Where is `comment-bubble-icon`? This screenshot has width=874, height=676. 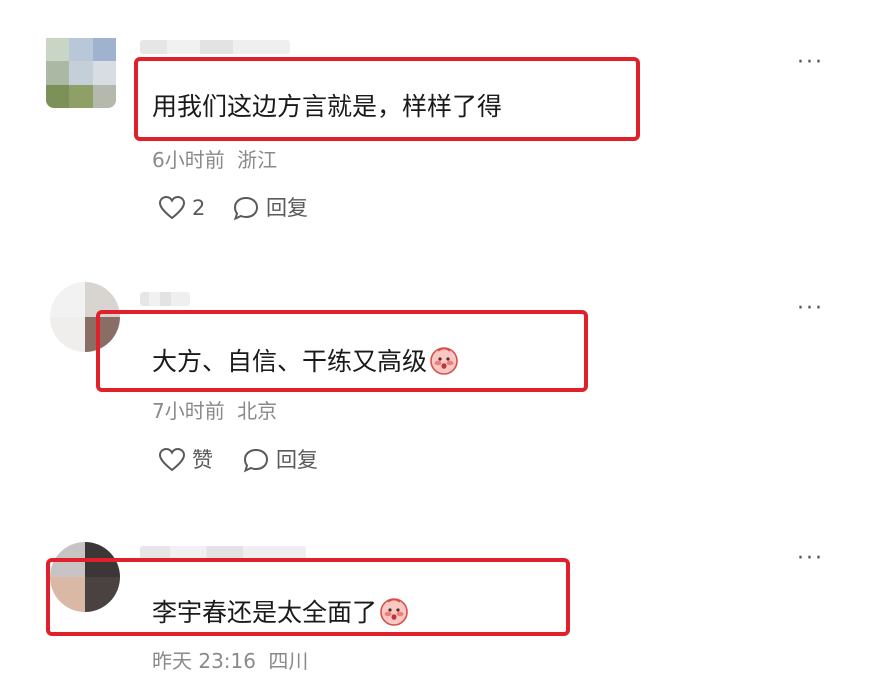
comment-bubble-icon is located at coordinates (256, 460).